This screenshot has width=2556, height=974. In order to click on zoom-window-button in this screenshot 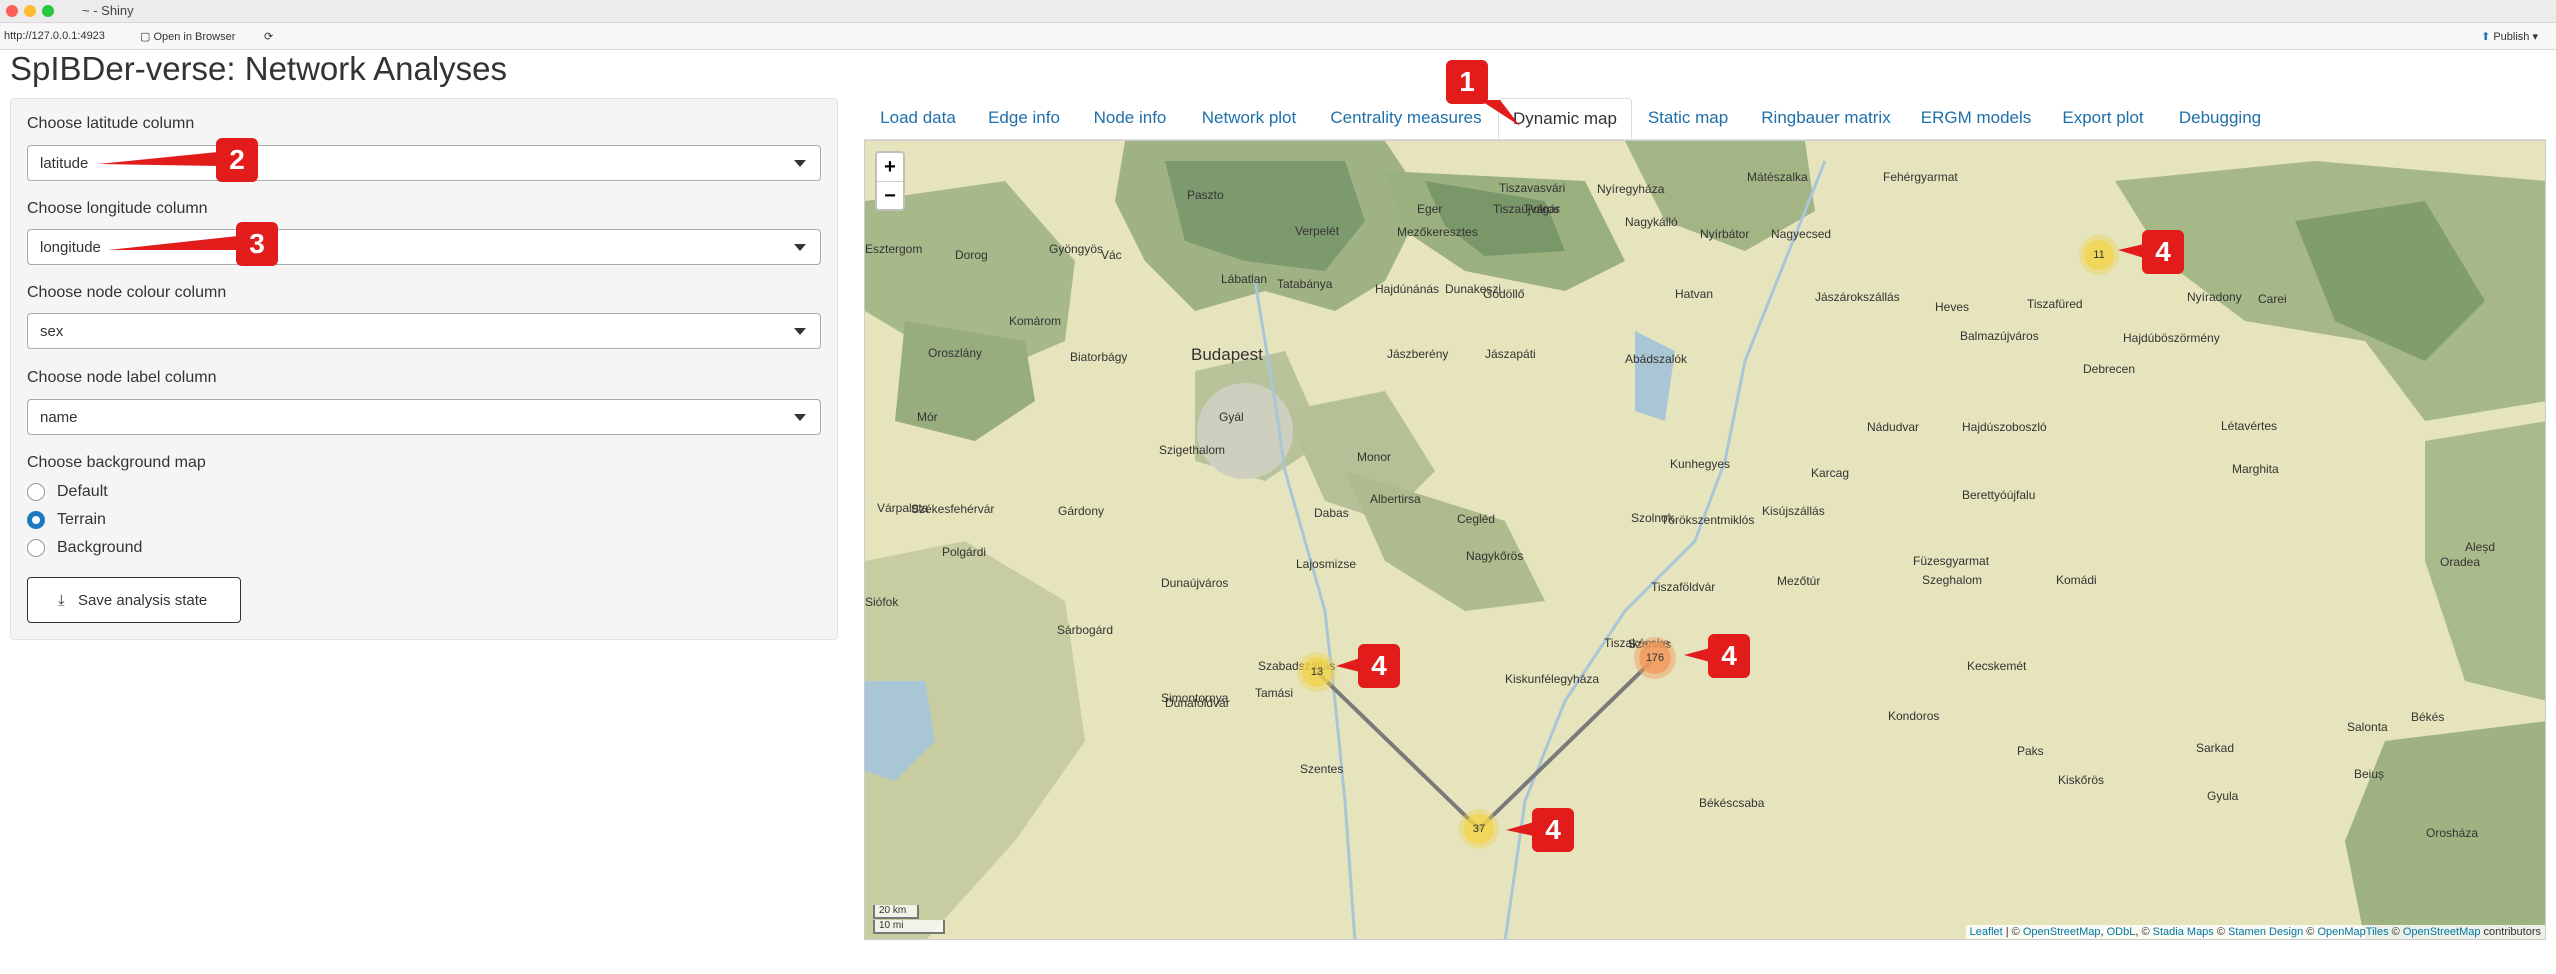, I will do `click(48, 11)`.